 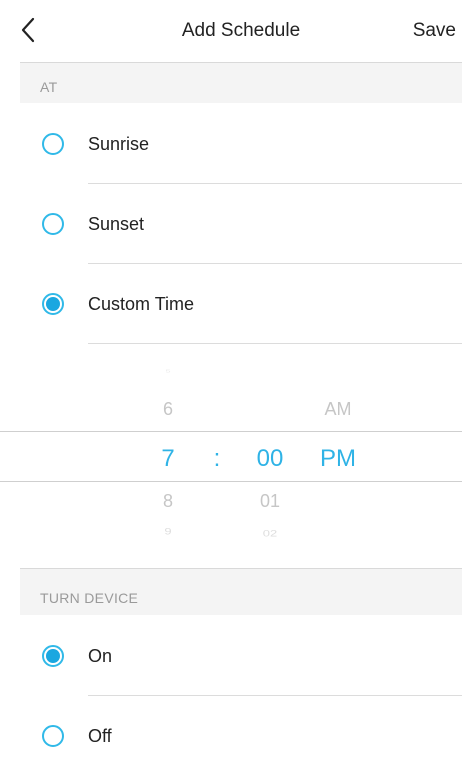 I want to click on nav-bar: Add Schedule Save, so click(x=241, y=31).